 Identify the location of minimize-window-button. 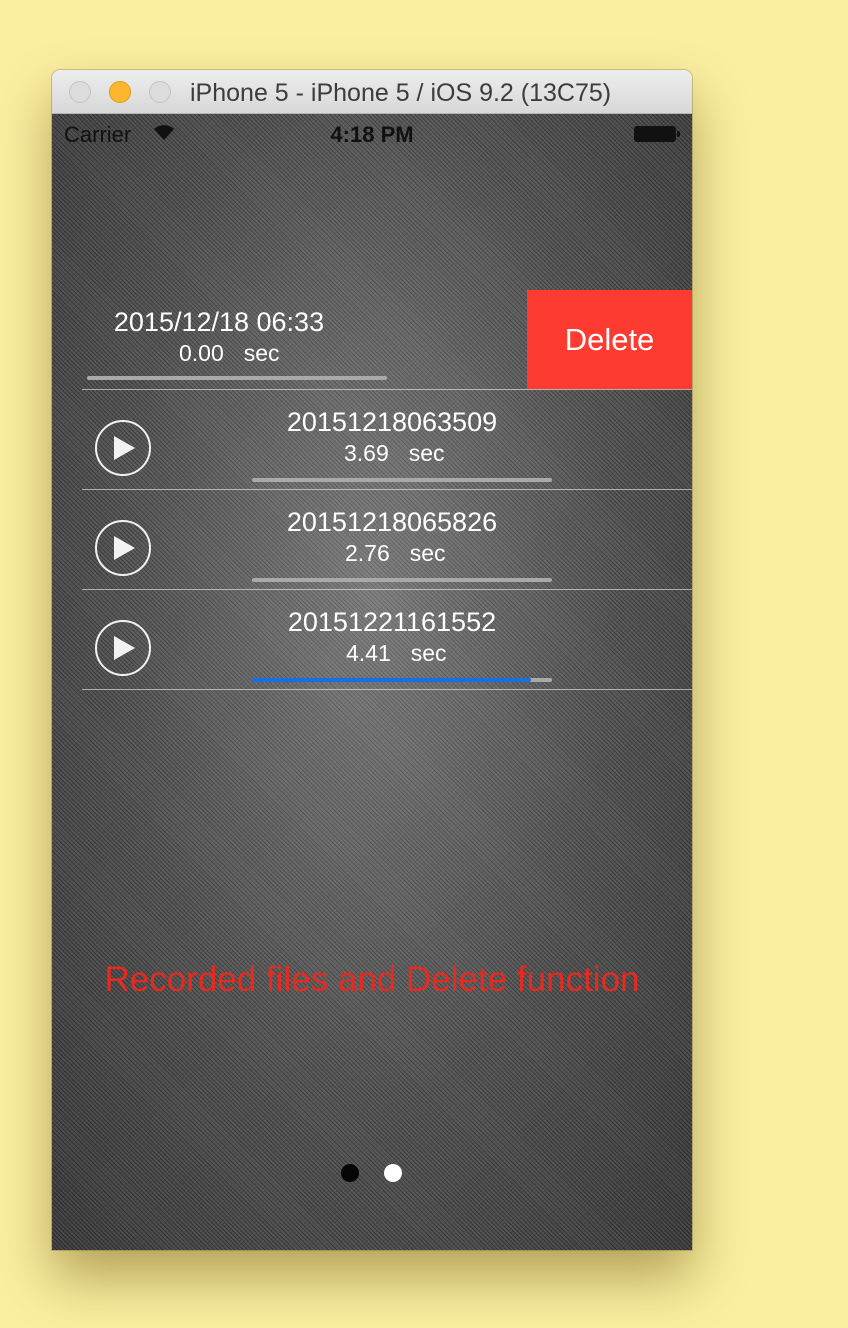
(120, 92).